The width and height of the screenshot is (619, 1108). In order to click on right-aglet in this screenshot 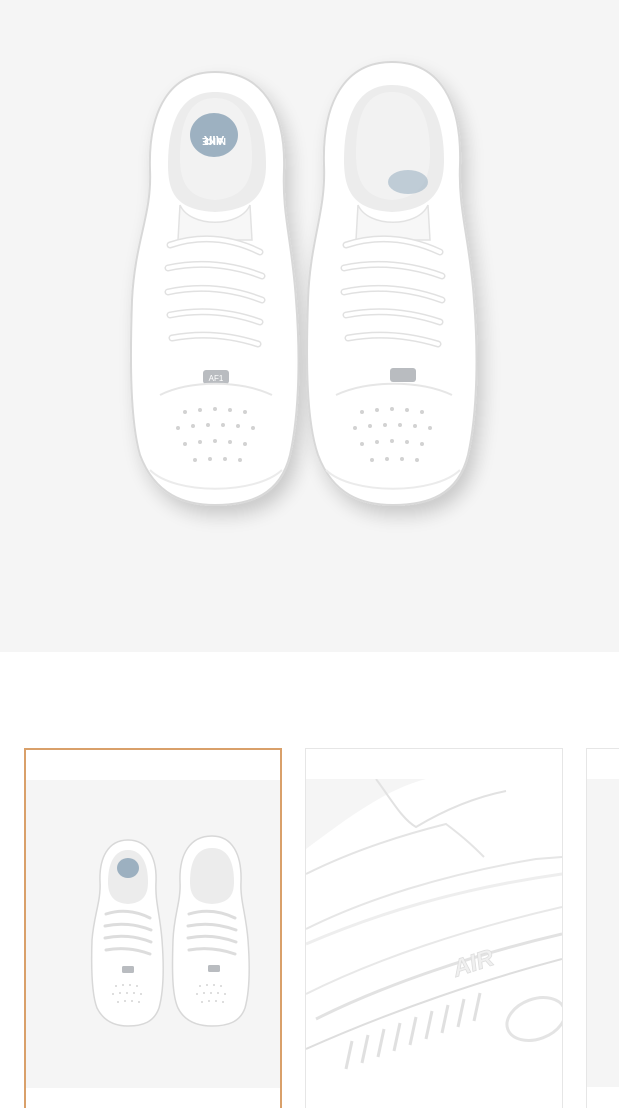, I will do `click(403, 375)`.